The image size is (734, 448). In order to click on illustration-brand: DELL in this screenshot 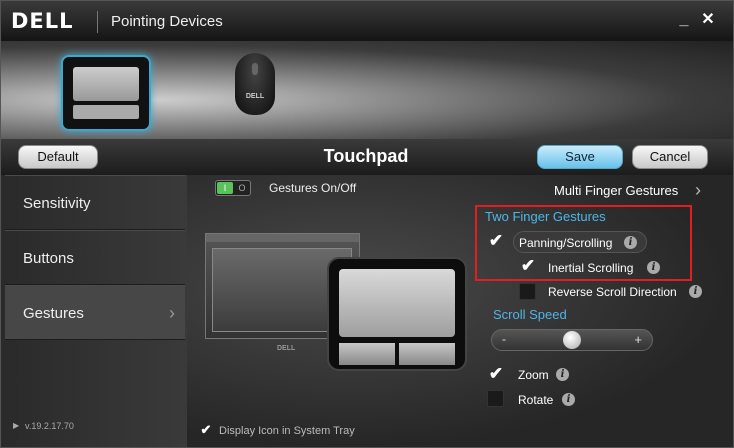, I will do `click(286, 348)`.